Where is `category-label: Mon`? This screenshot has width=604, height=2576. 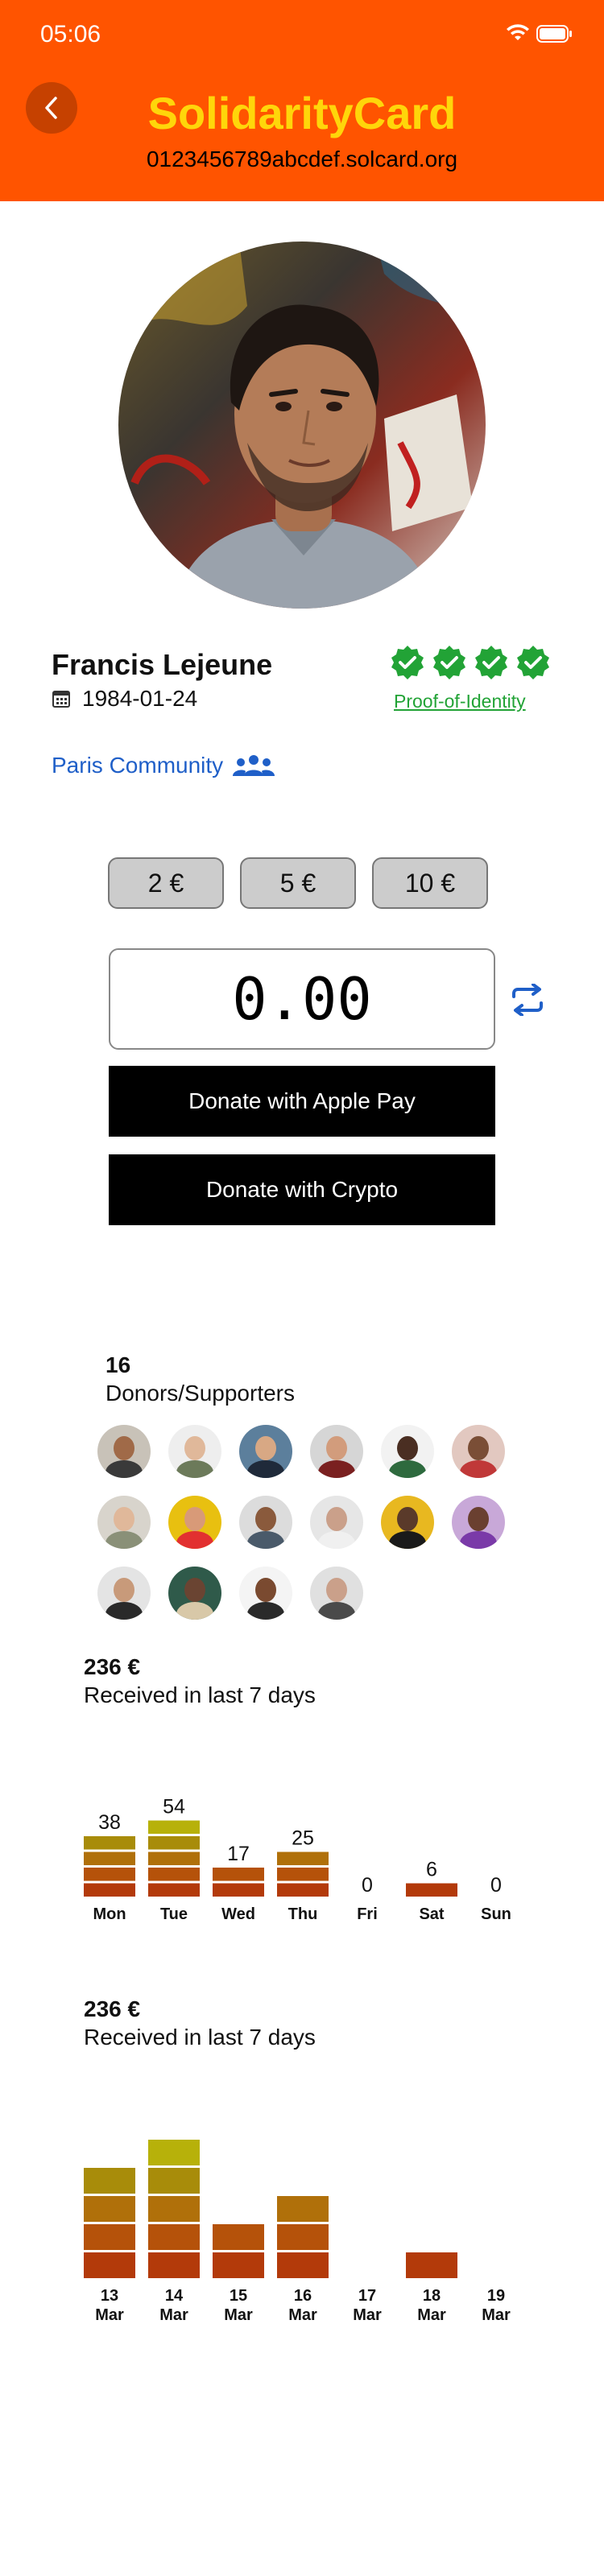
category-label: Mon is located at coordinates (109, 1914).